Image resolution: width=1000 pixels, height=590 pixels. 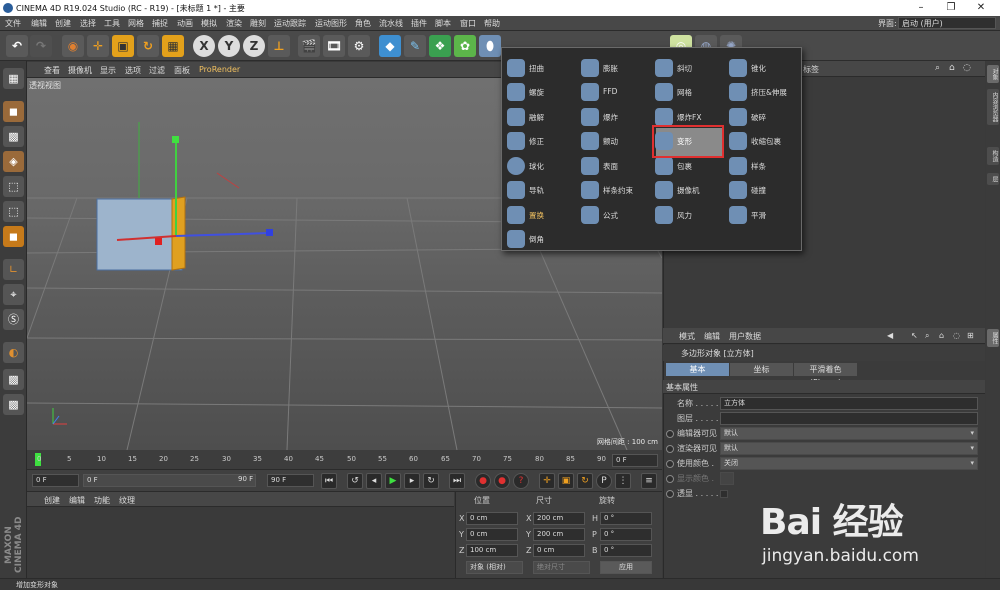 What do you see at coordinates (269, 232) in the screenshot?
I see `z-handle-knob` at bounding box center [269, 232].